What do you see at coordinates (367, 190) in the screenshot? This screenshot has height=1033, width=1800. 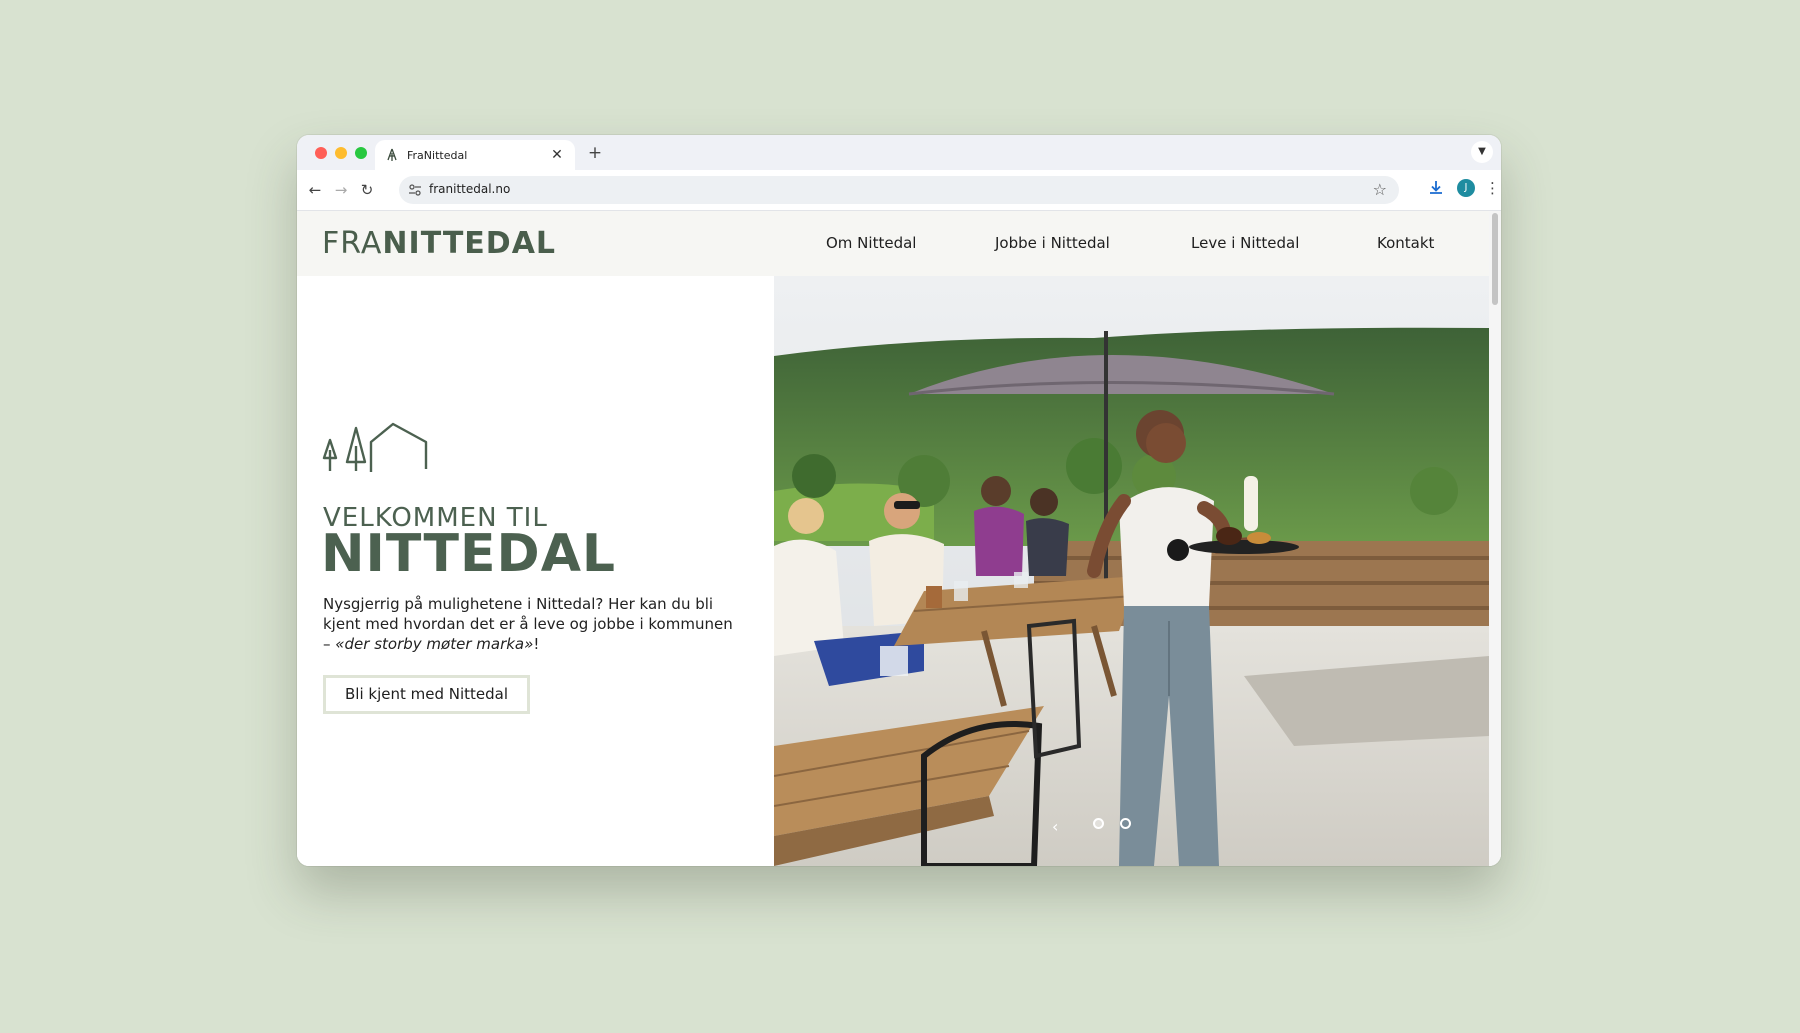 I see `reload-icon: ↻` at bounding box center [367, 190].